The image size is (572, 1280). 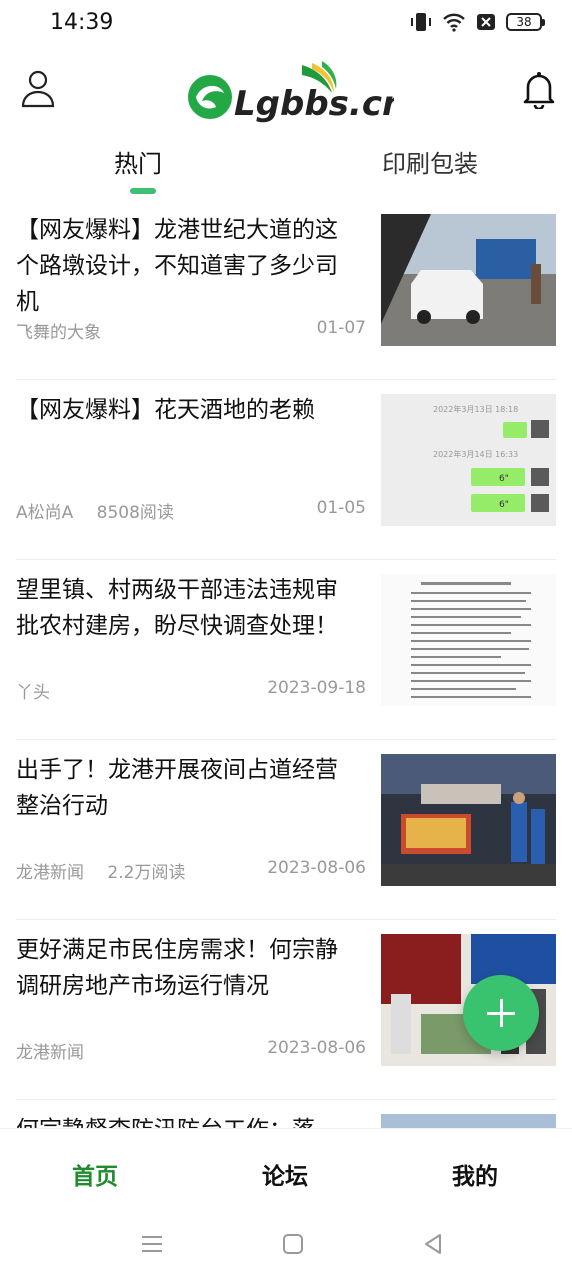 What do you see at coordinates (33, 693) in the screenshot?
I see `post-author: 丫头` at bounding box center [33, 693].